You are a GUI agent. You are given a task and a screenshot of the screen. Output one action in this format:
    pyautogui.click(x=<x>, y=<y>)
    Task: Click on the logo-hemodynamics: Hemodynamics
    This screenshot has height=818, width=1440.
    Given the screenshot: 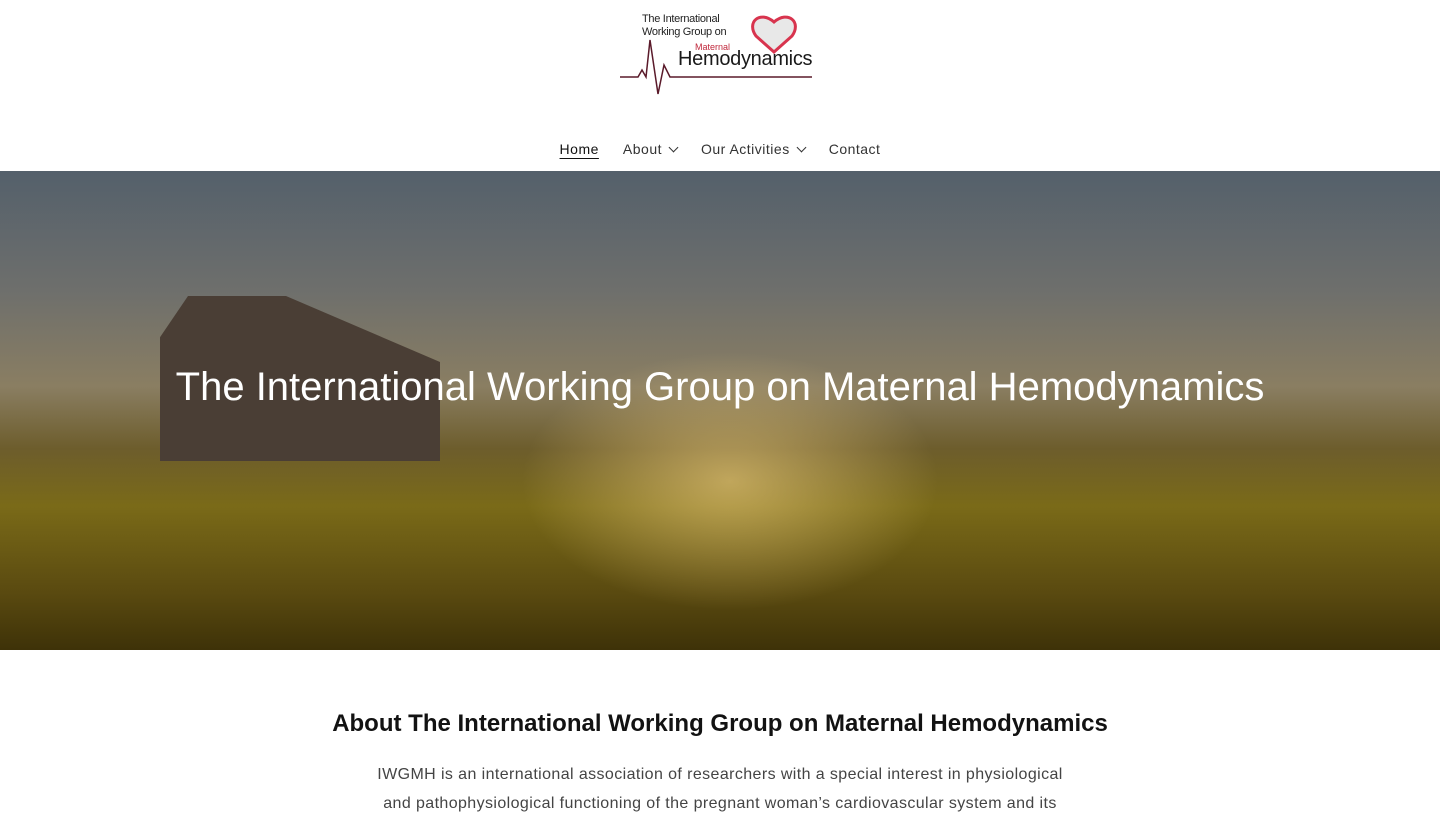 What is the action you would take?
    pyautogui.click(x=745, y=59)
    